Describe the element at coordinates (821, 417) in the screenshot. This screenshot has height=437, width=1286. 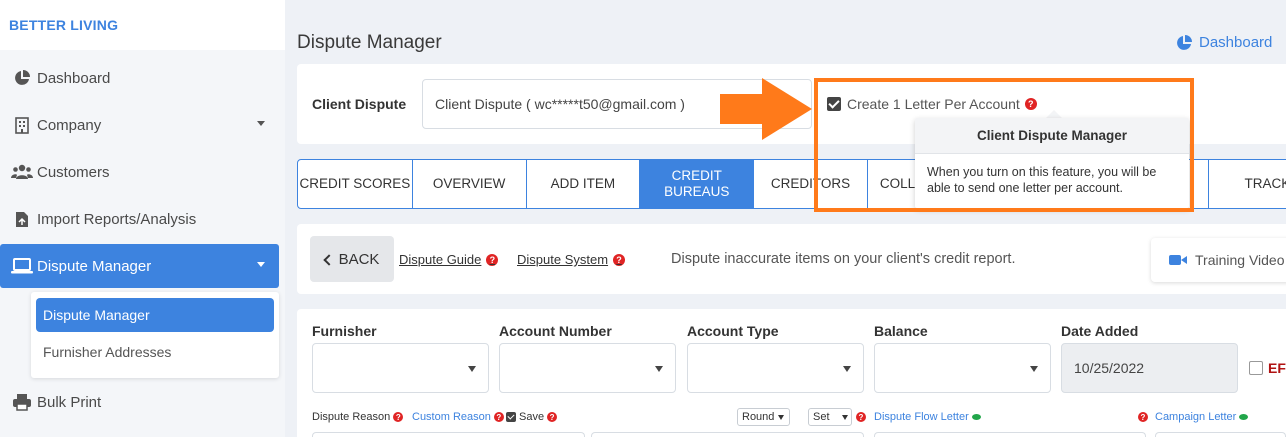
I see `set-text: Set` at that location.